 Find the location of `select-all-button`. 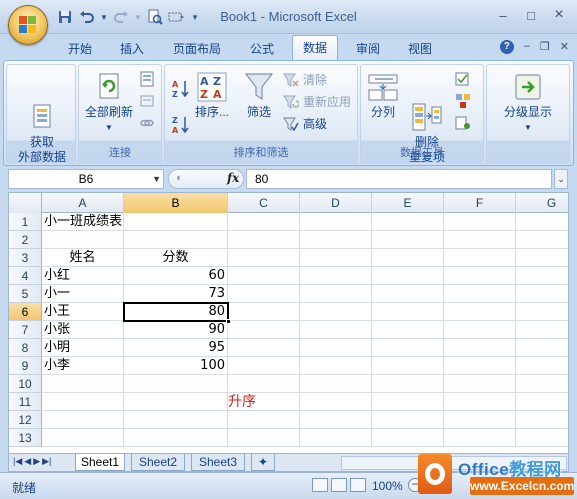

select-all-button is located at coordinates (25, 203).